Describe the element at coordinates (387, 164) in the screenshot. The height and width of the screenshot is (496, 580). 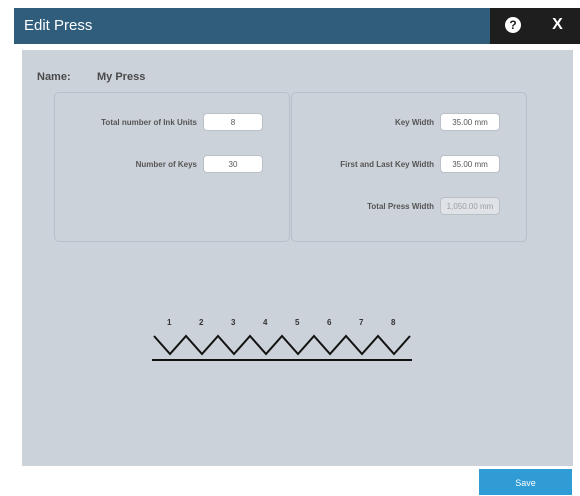
I see `first-last-key-width-label: First and Last Key Width` at that location.